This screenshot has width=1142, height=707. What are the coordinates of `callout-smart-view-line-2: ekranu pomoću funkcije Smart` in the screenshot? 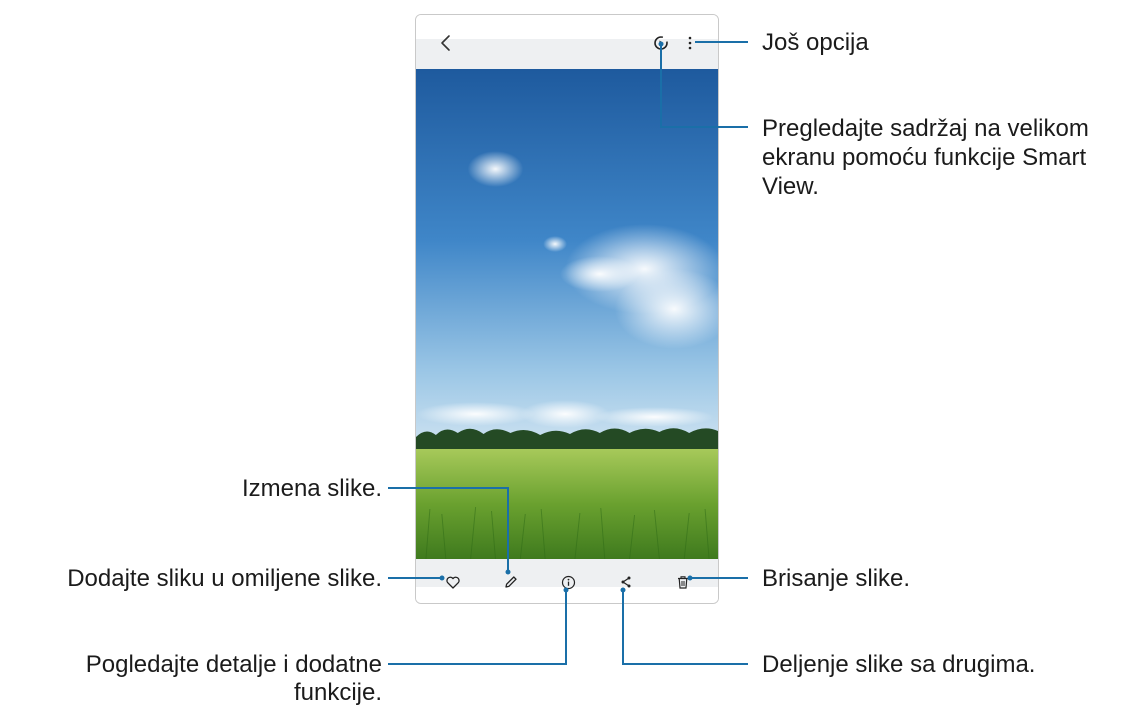 It's located at (924, 157).